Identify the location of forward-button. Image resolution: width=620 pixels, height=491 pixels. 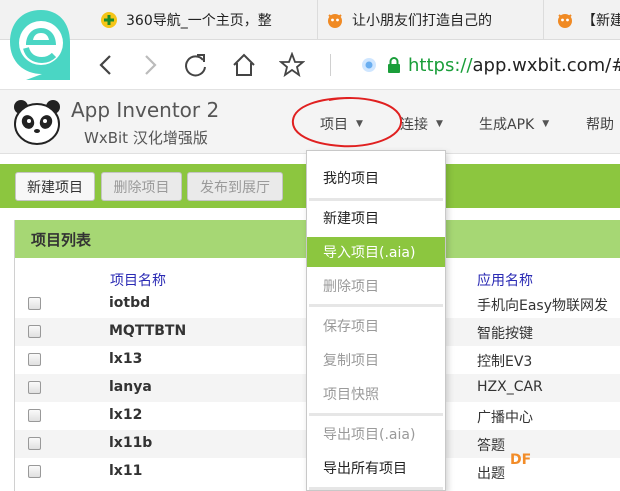
(150, 65).